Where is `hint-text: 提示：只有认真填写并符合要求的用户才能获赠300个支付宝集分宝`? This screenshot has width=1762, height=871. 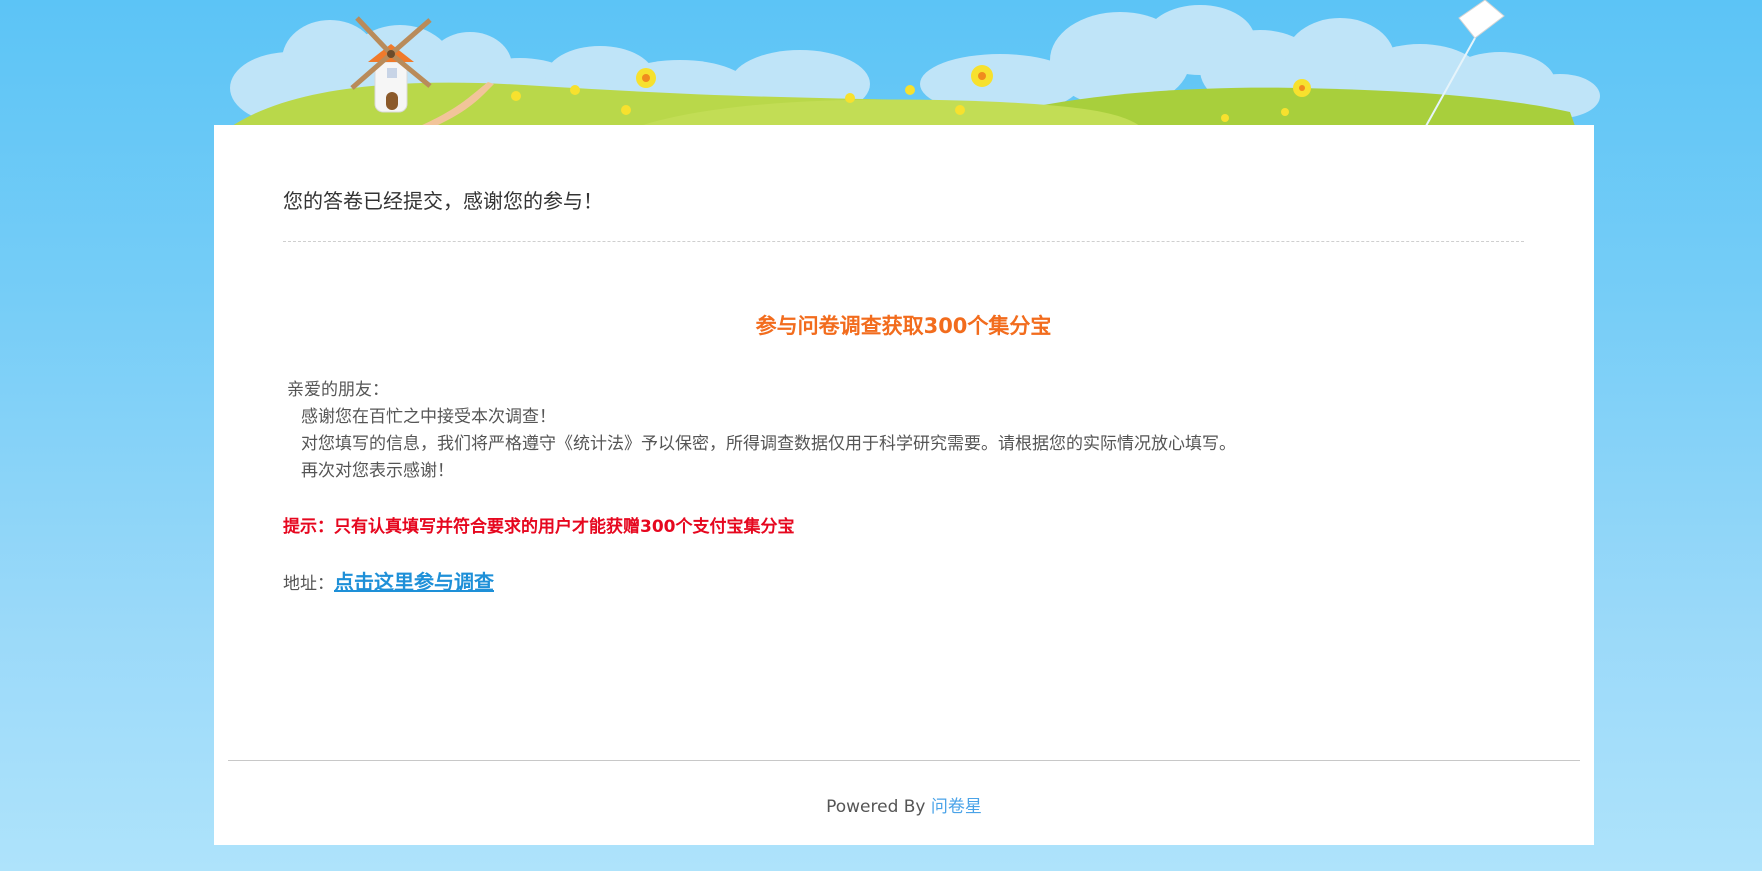 hint-text: 提示：只有认真填写并符合要求的用户才能获赠300个支付宝集分宝 is located at coordinates (539, 527).